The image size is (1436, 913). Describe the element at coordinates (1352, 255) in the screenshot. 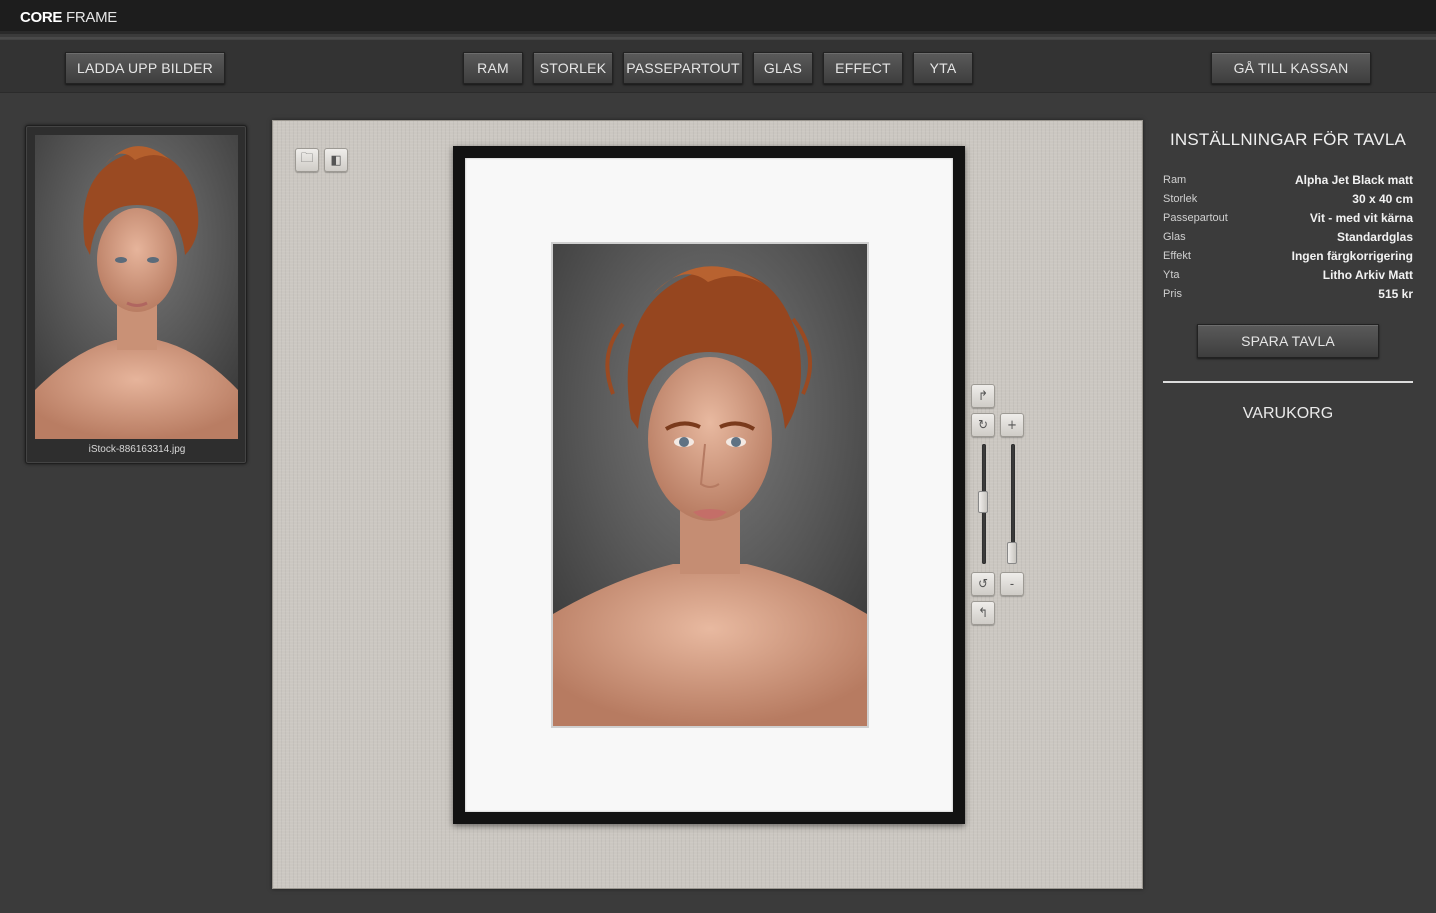

I see `settings-value: Ingen färgkorrigering` at that location.